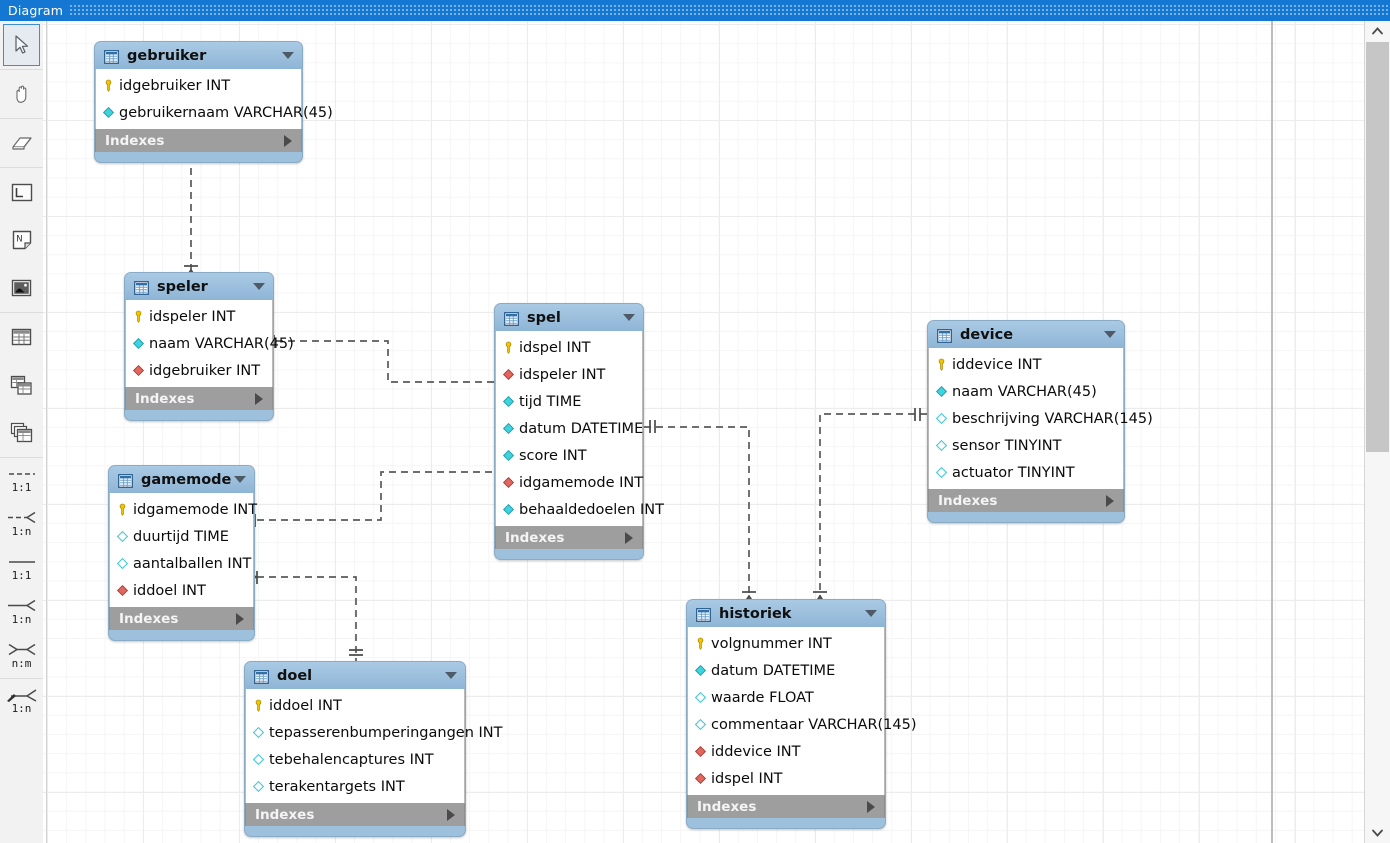 This screenshot has width=1390, height=843. What do you see at coordinates (21, 240) in the screenshot?
I see `note-tool: N` at bounding box center [21, 240].